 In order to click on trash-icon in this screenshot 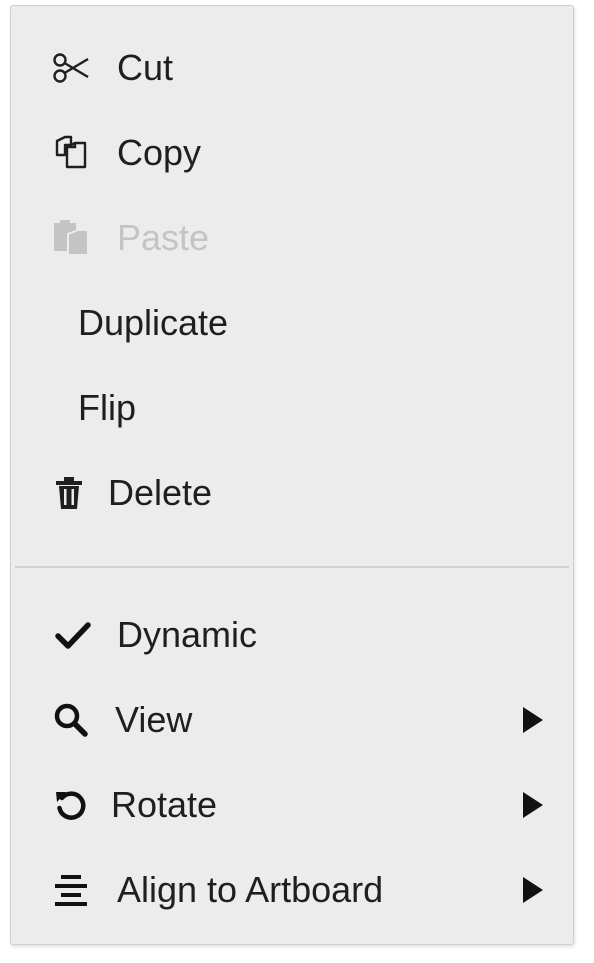, I will do `click(69, 493)`.